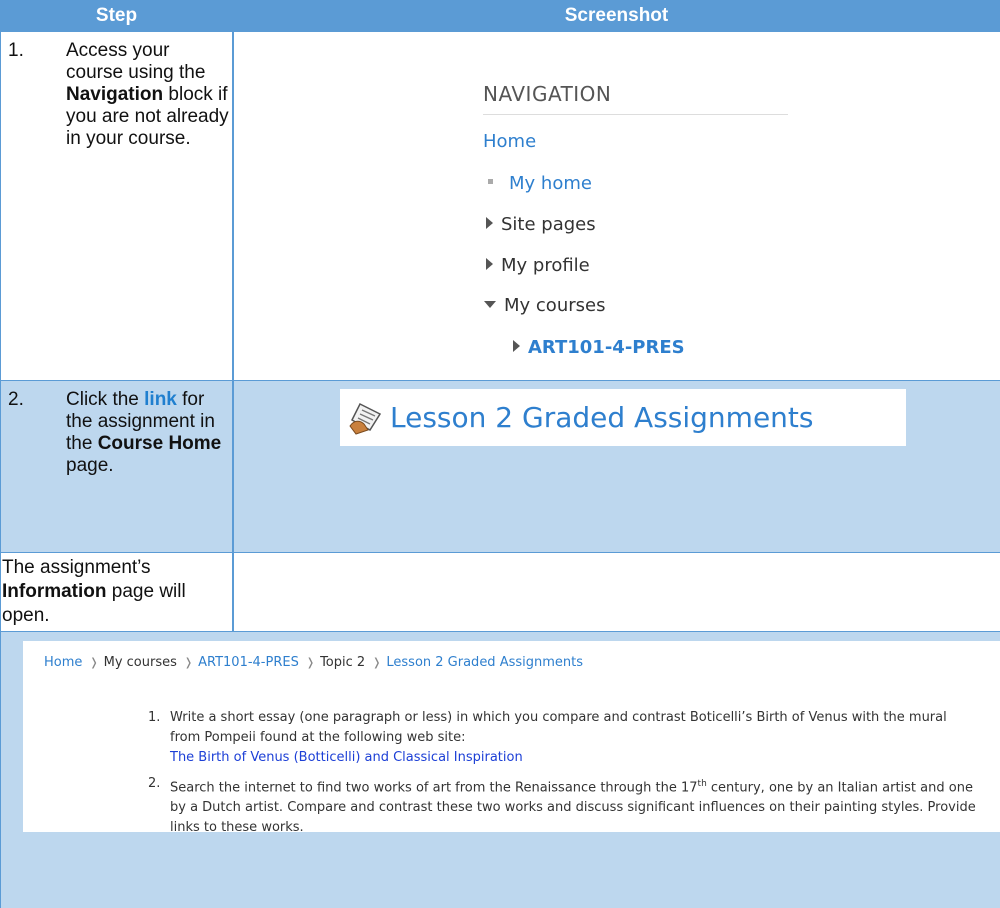 The image size is (1000, 908). Describe the element at coordinates (116, 16) in the screenshot. I see `header-step: Step` at that location.